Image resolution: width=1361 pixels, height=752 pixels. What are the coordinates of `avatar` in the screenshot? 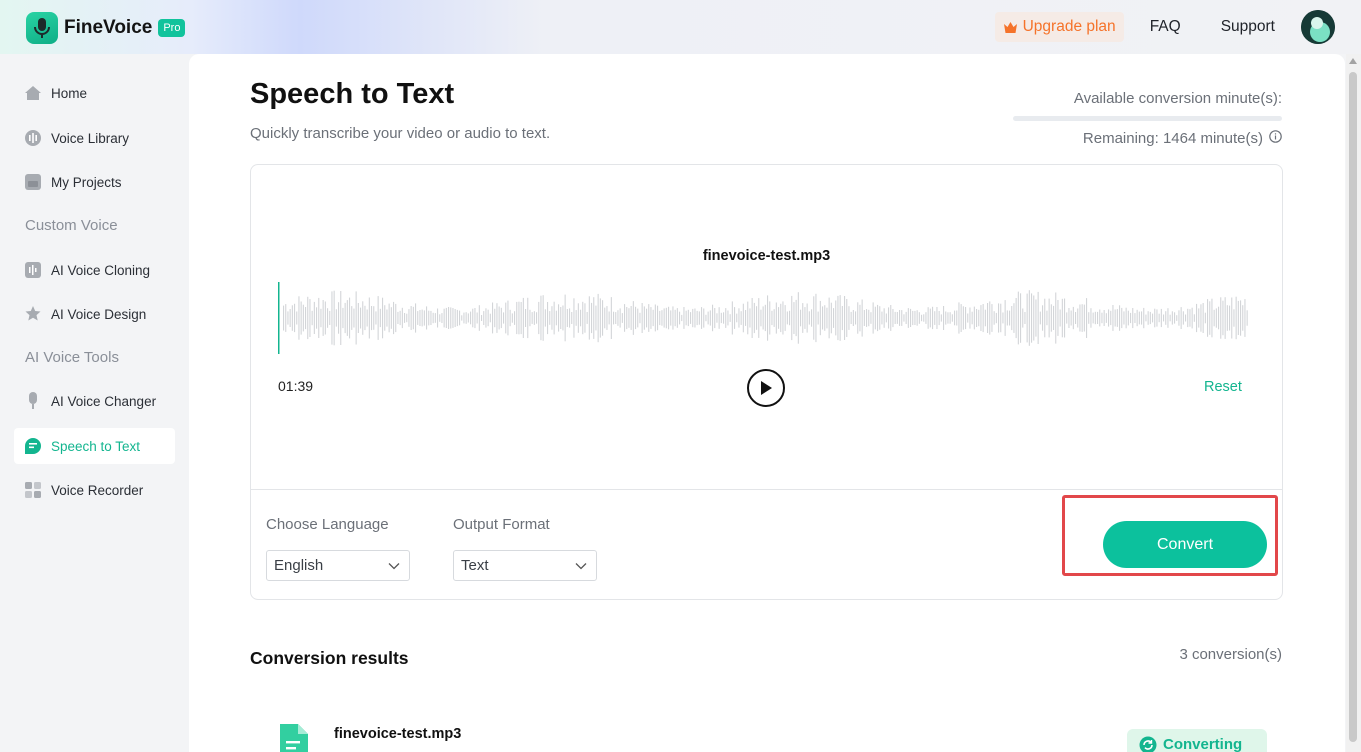 It's located at (1318, 27).